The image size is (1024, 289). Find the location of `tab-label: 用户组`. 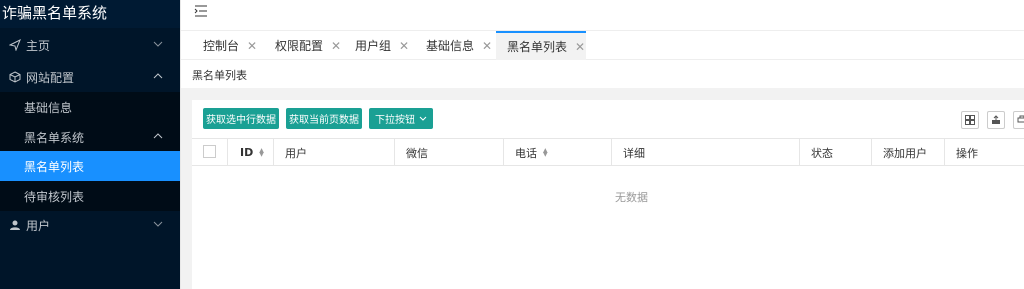

tab-label: 用户组 is located at coordinates (373, 46).